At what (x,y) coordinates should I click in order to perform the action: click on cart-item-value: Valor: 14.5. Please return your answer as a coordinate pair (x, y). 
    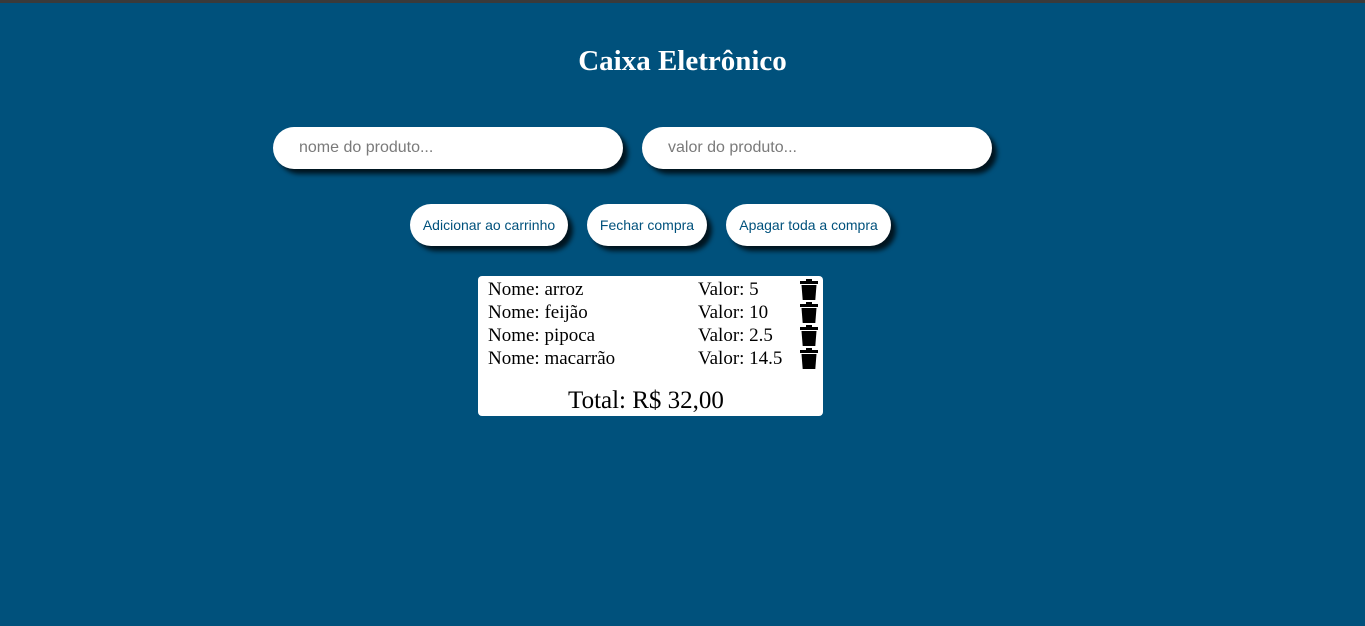
    Looking at the image, I should click on (740, 358).